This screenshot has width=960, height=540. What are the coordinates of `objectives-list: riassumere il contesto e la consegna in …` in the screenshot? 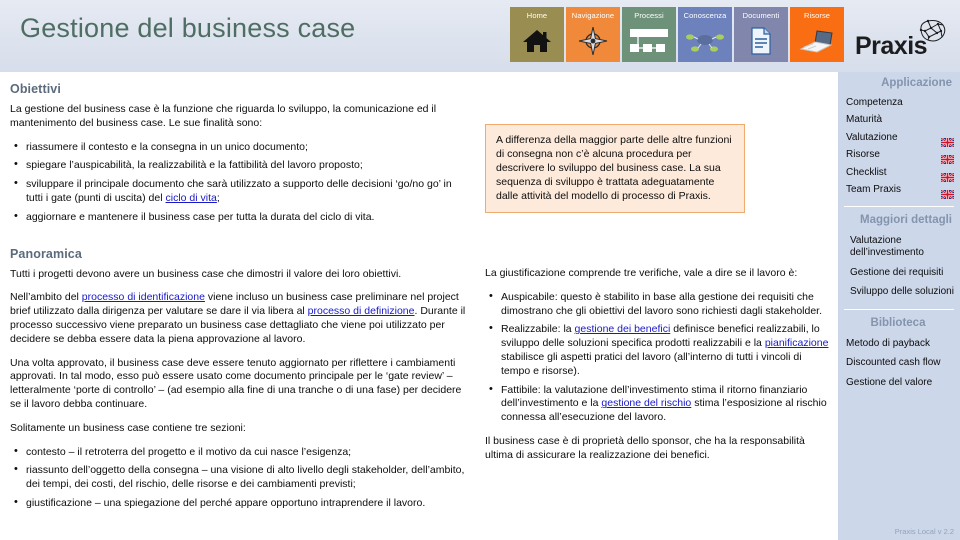 It's located at (240, 182).